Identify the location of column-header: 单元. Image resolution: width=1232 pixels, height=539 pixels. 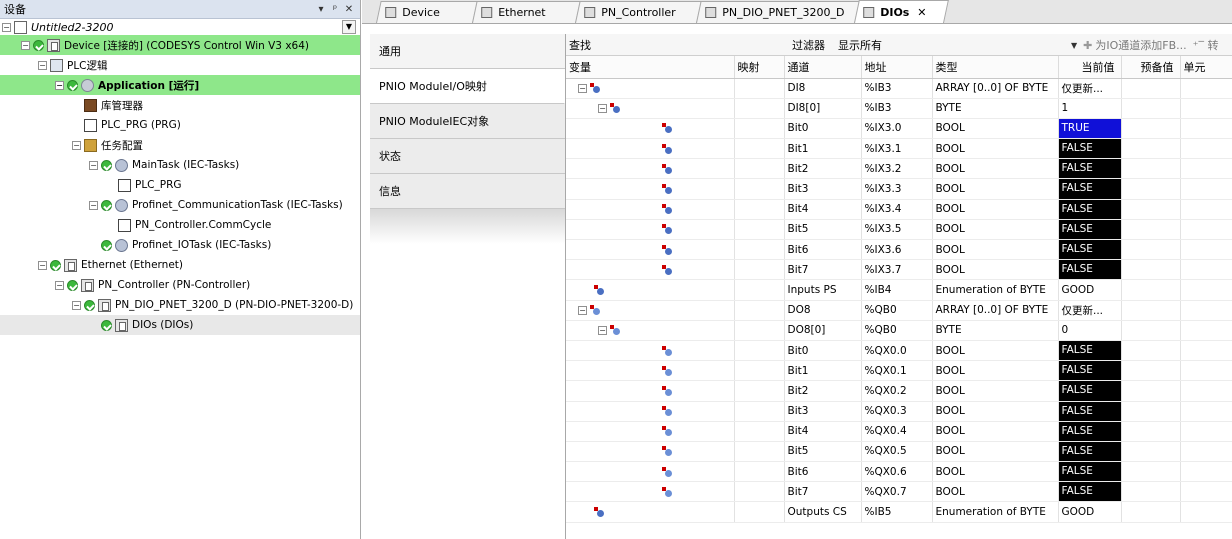
(1206, 67).